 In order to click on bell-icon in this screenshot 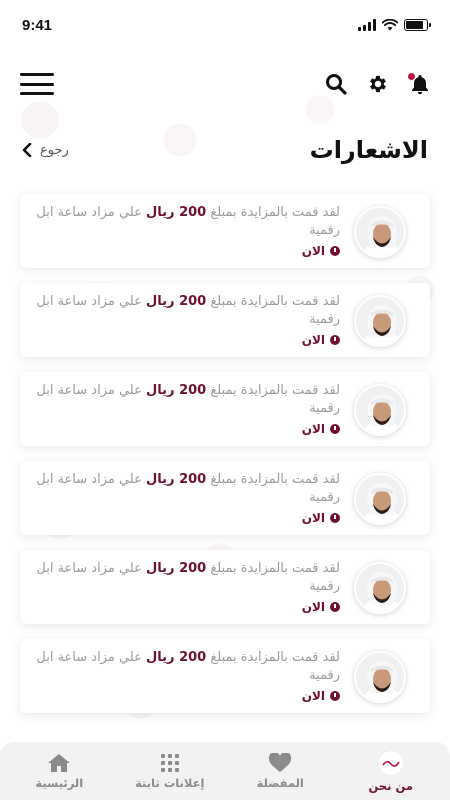, I will do `click(420, 84)`.